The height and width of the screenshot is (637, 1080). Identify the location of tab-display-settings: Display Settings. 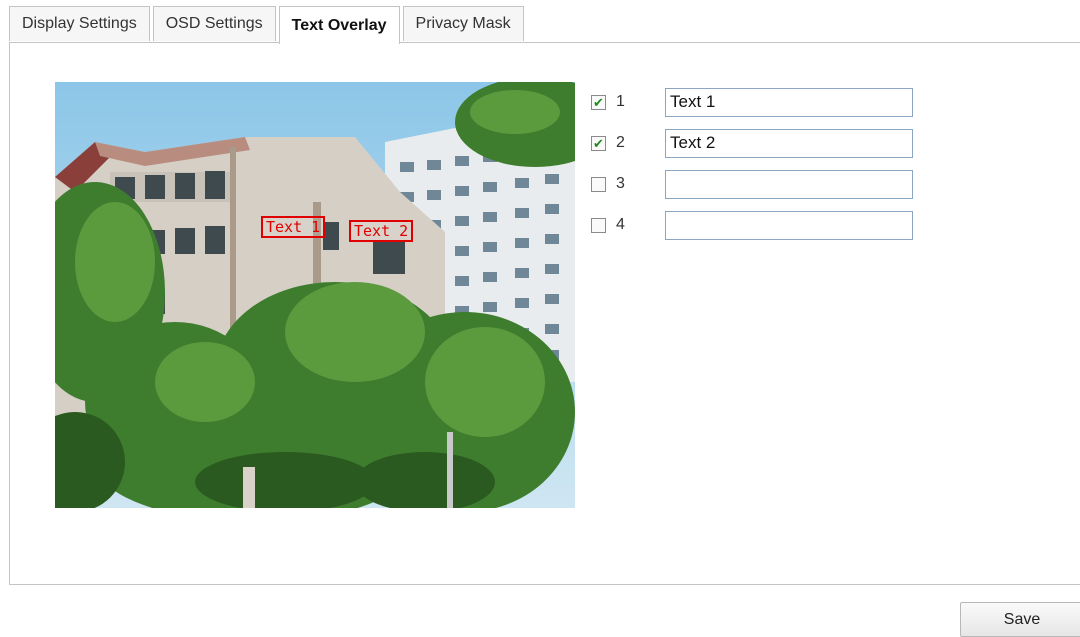
(79, 23).